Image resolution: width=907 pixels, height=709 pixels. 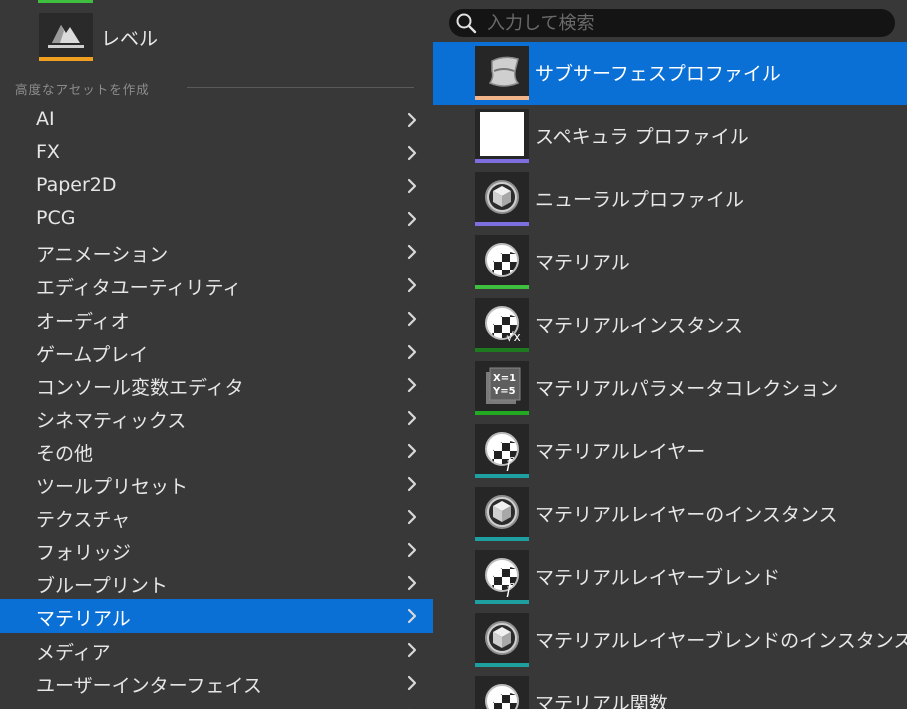 I want to click on category-item: FX, so click(x=216, y=152).